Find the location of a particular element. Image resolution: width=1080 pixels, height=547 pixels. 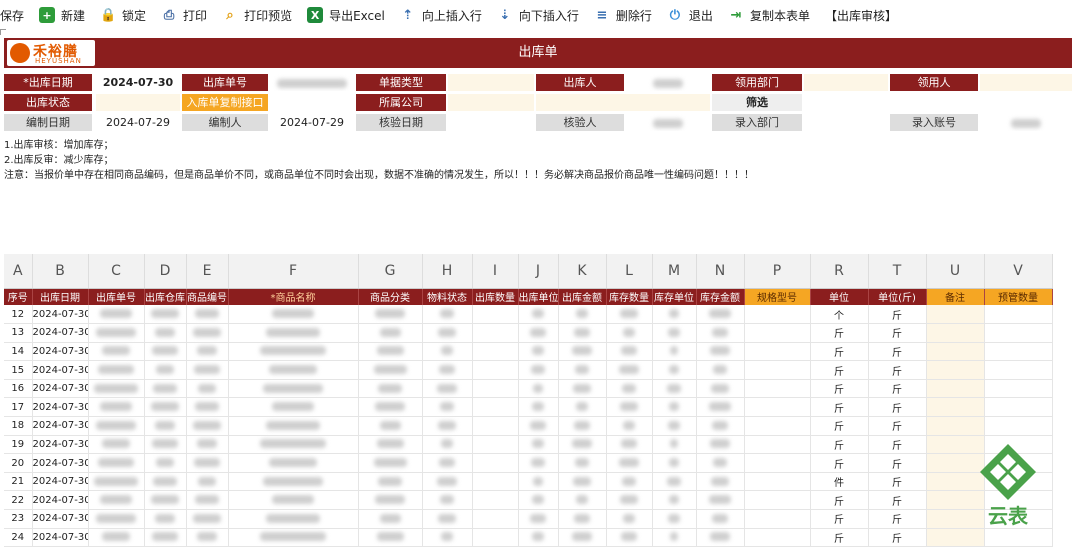

column-letter-U: U is located at coordinates (955, 271).